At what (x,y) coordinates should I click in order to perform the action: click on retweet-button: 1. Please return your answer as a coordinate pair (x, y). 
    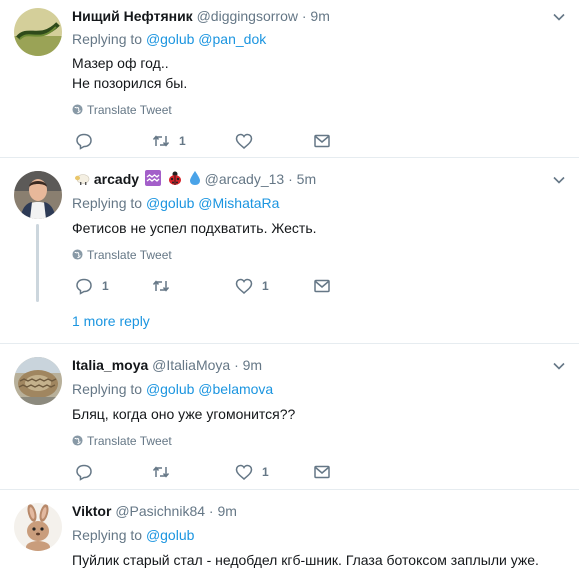
    Looking at the image, I should click on (169, 141).